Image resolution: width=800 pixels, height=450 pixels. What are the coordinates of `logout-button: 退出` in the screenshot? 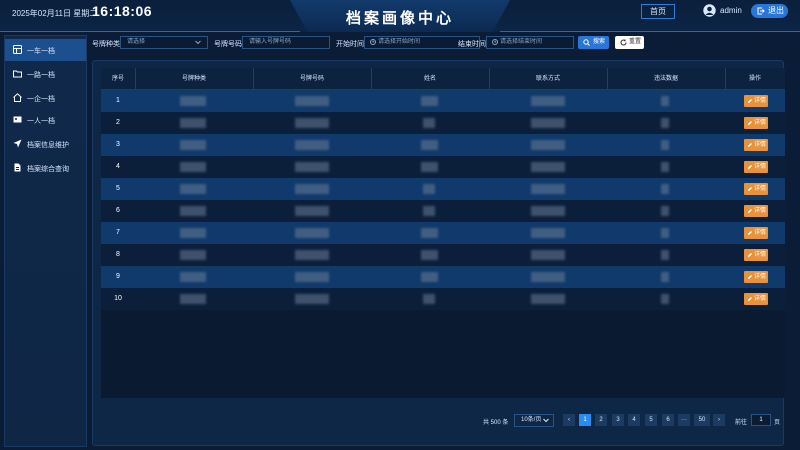 It's located at (769, 11).